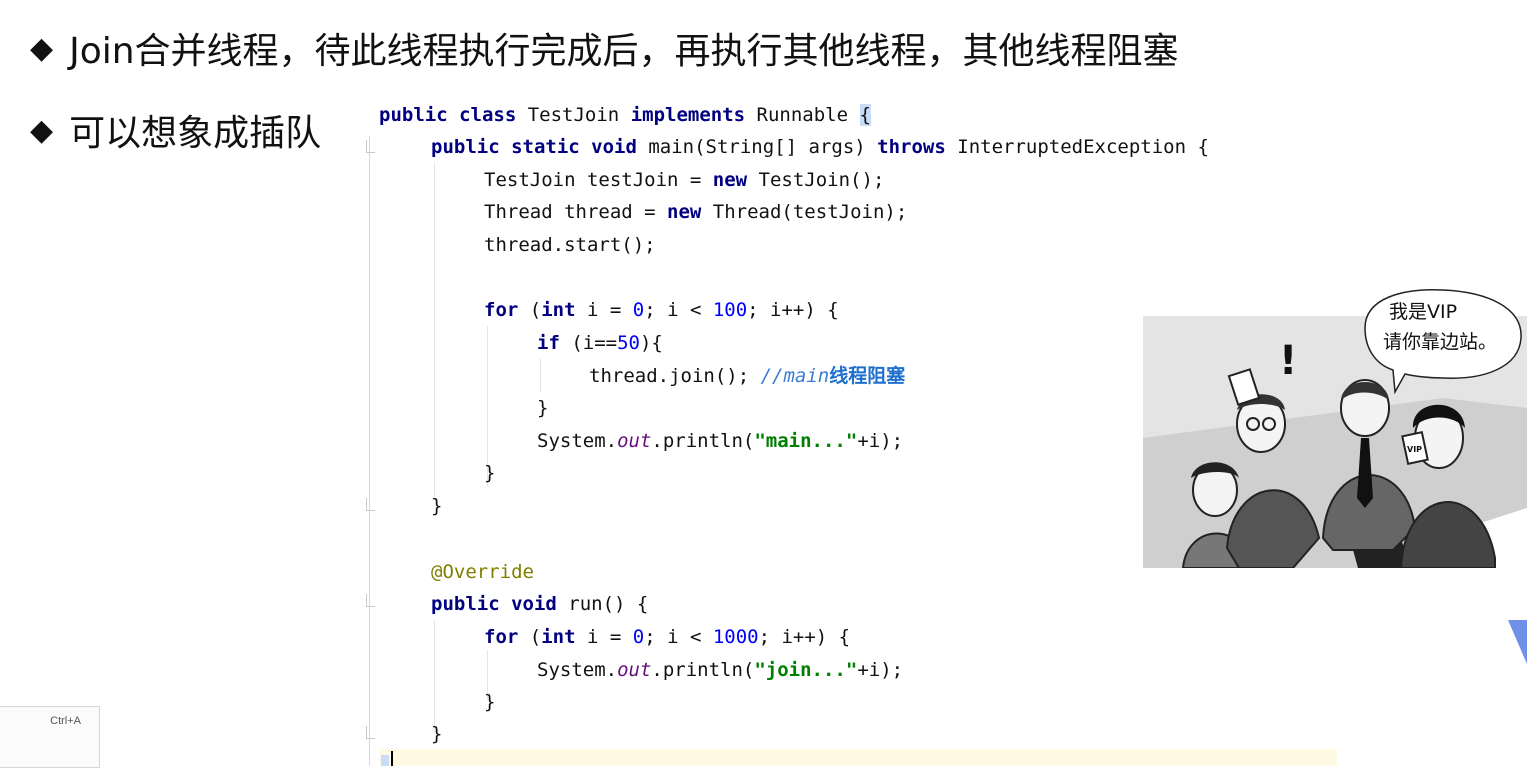  I want to click on current-line-highlight, so click(858, 757).